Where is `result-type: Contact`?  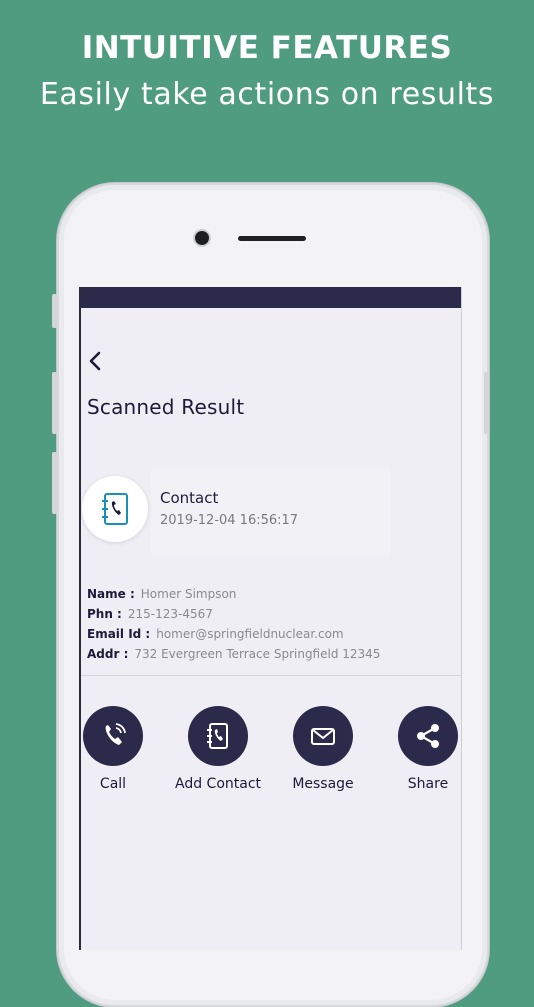 result-type: Contact is located at coordinates (189, 498).